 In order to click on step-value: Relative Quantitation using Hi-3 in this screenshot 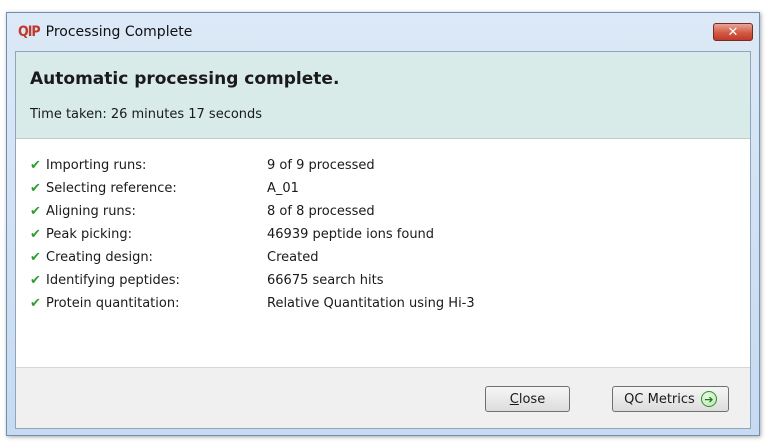, I will do `click(371, 303)`.